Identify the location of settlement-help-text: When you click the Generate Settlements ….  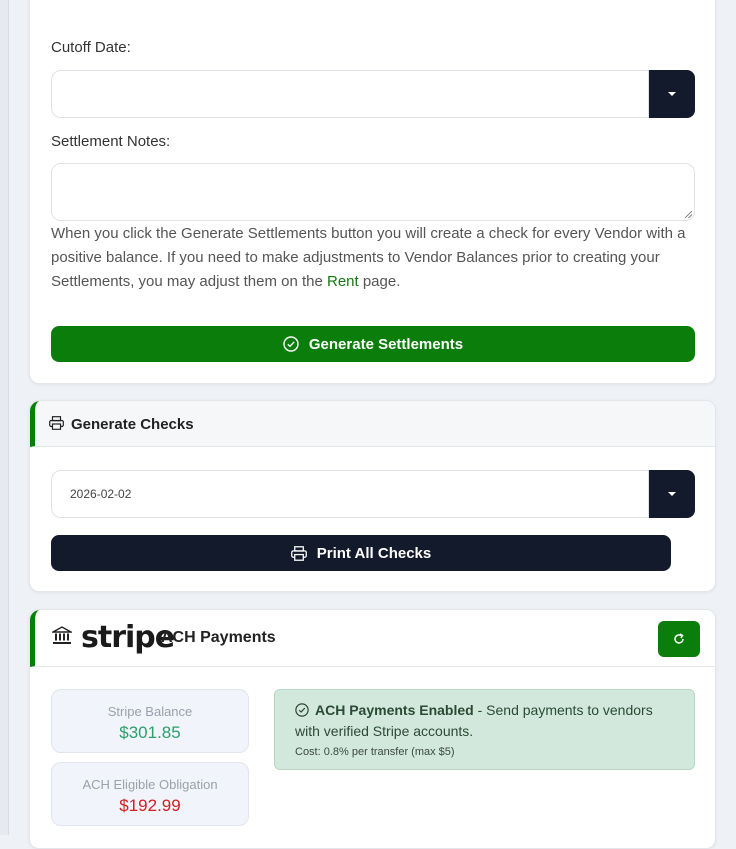
(375, 258).